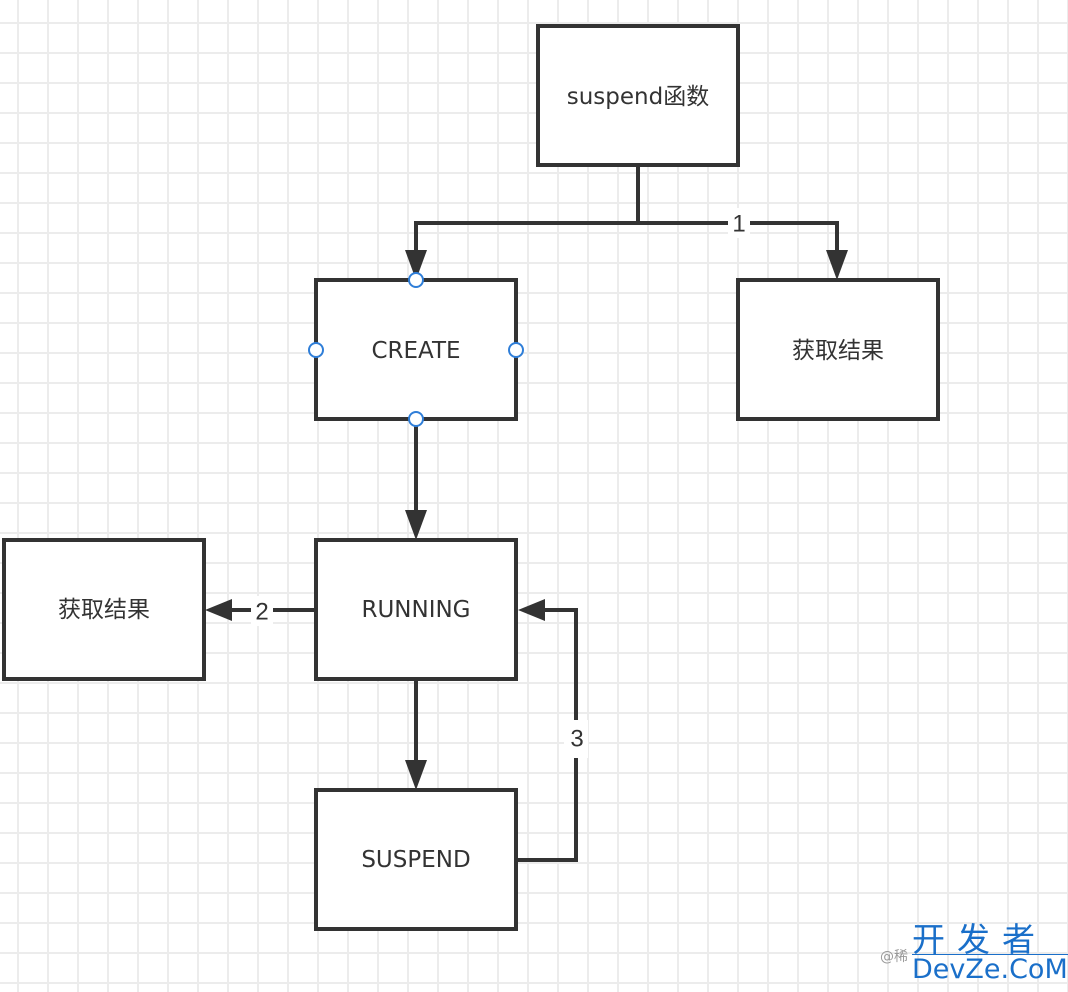 The height and width of the screenshot is (992, 1068). I want to click on node-label: SUSPEND, so click(415, 860).